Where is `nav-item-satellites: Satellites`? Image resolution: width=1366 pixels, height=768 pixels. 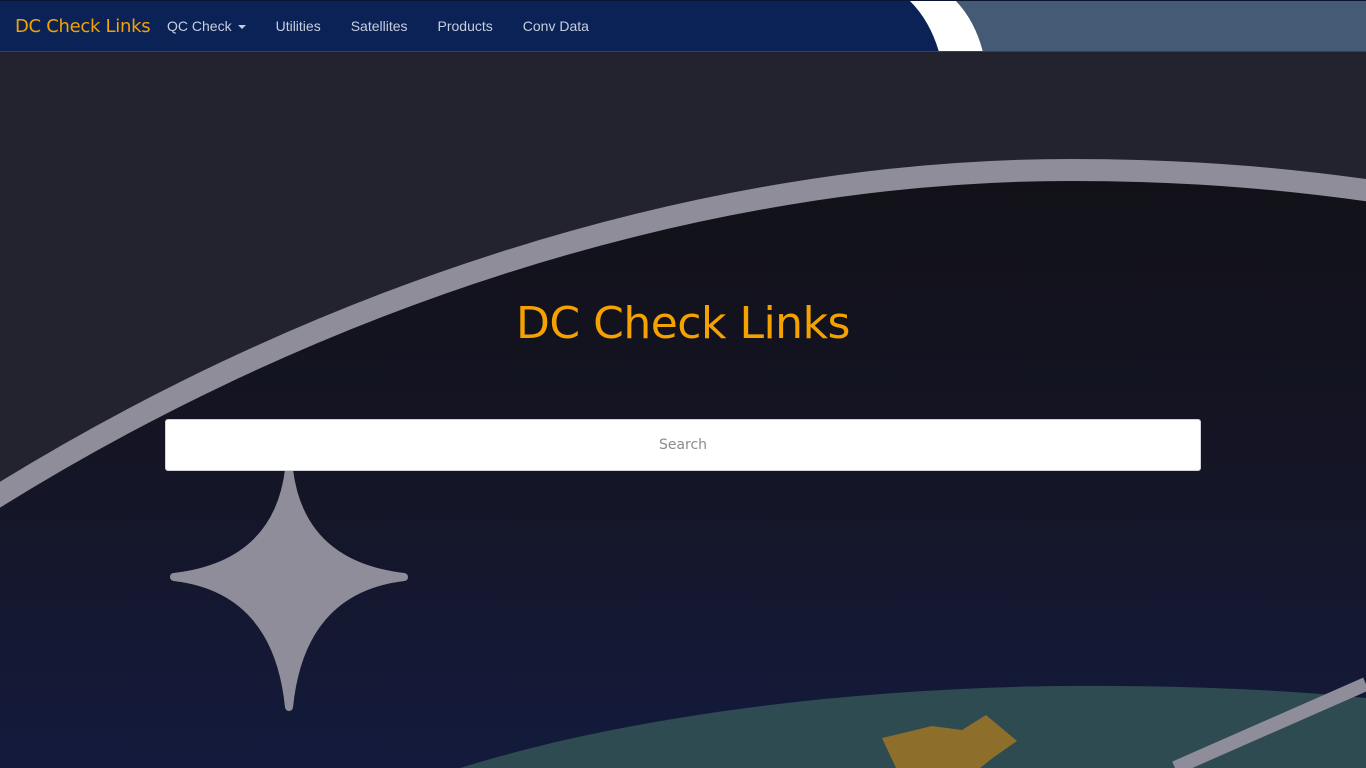 nav-item-satellites: Satellites is located at coordinates (379, 26).